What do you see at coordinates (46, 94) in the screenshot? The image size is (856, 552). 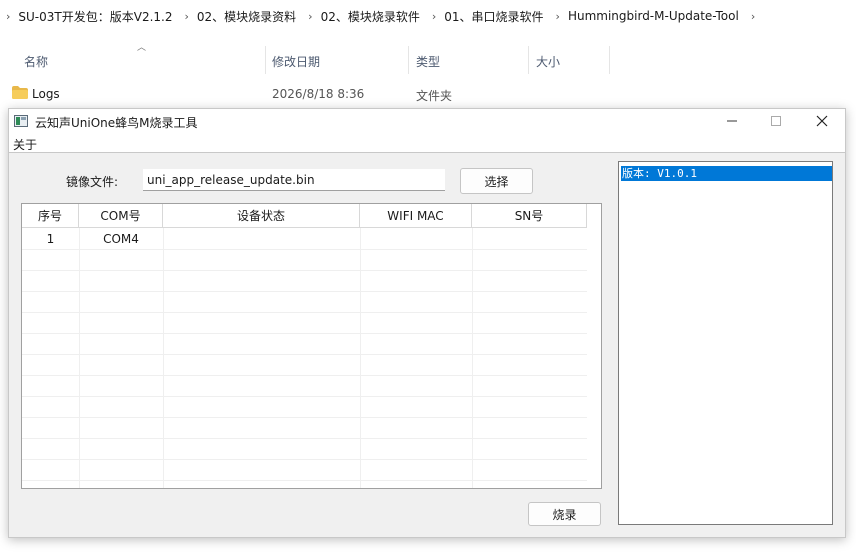 I see `file-name: Logs` at bounding box center [46, 94].